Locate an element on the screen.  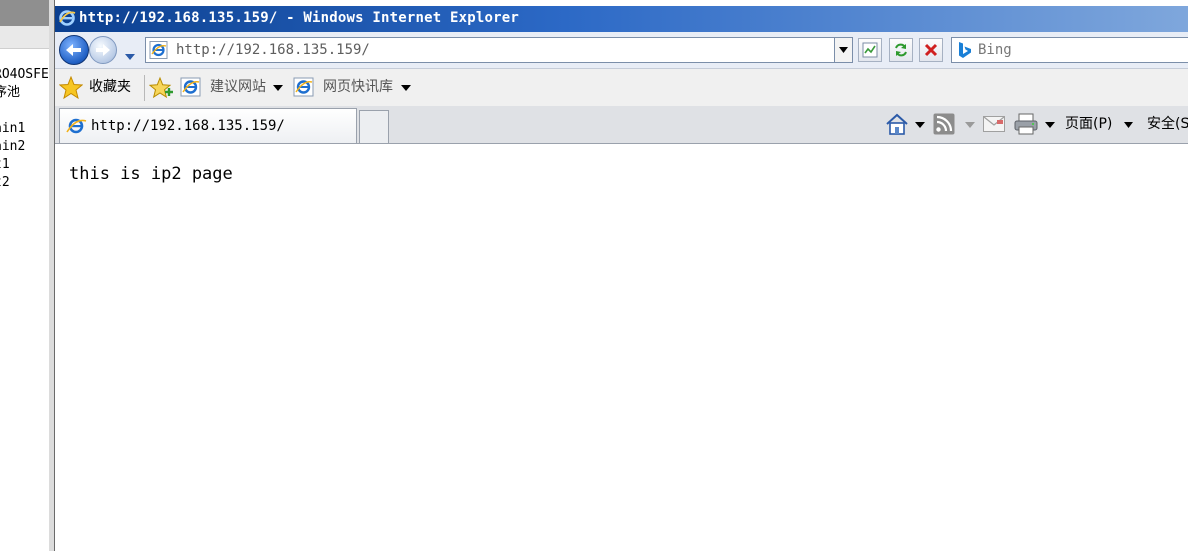
tree-item: ain1 is located at coordinates (24, 129).